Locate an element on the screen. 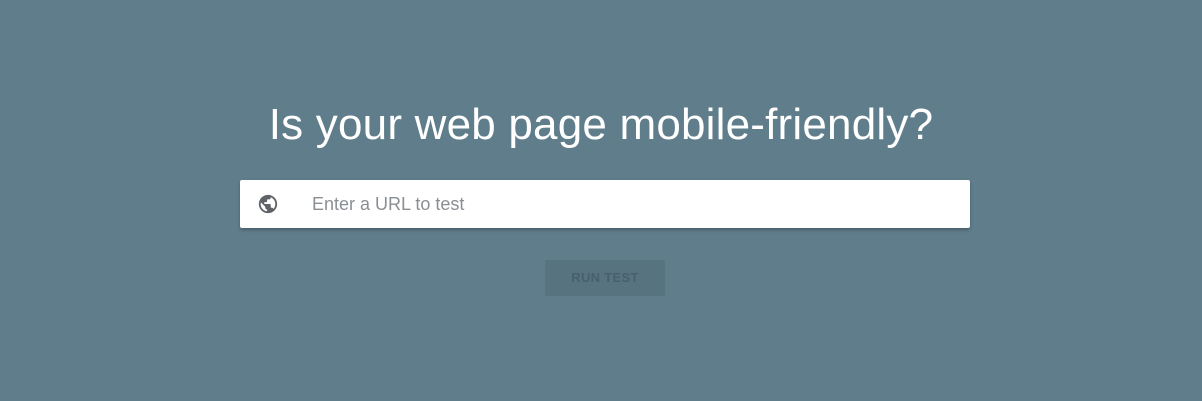 Image resolution: width=1202 pixels, height=401 pixels. page-title: Is your web page mobile-friendly? is located at coordinates (601, 124).